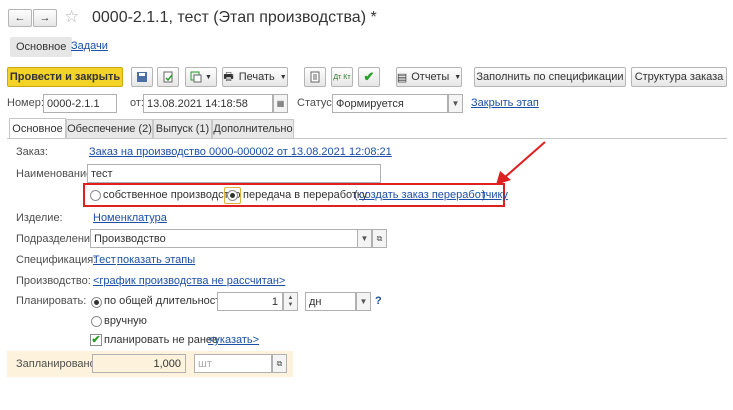  I want to click on document-list-icon, so click(315, 77).